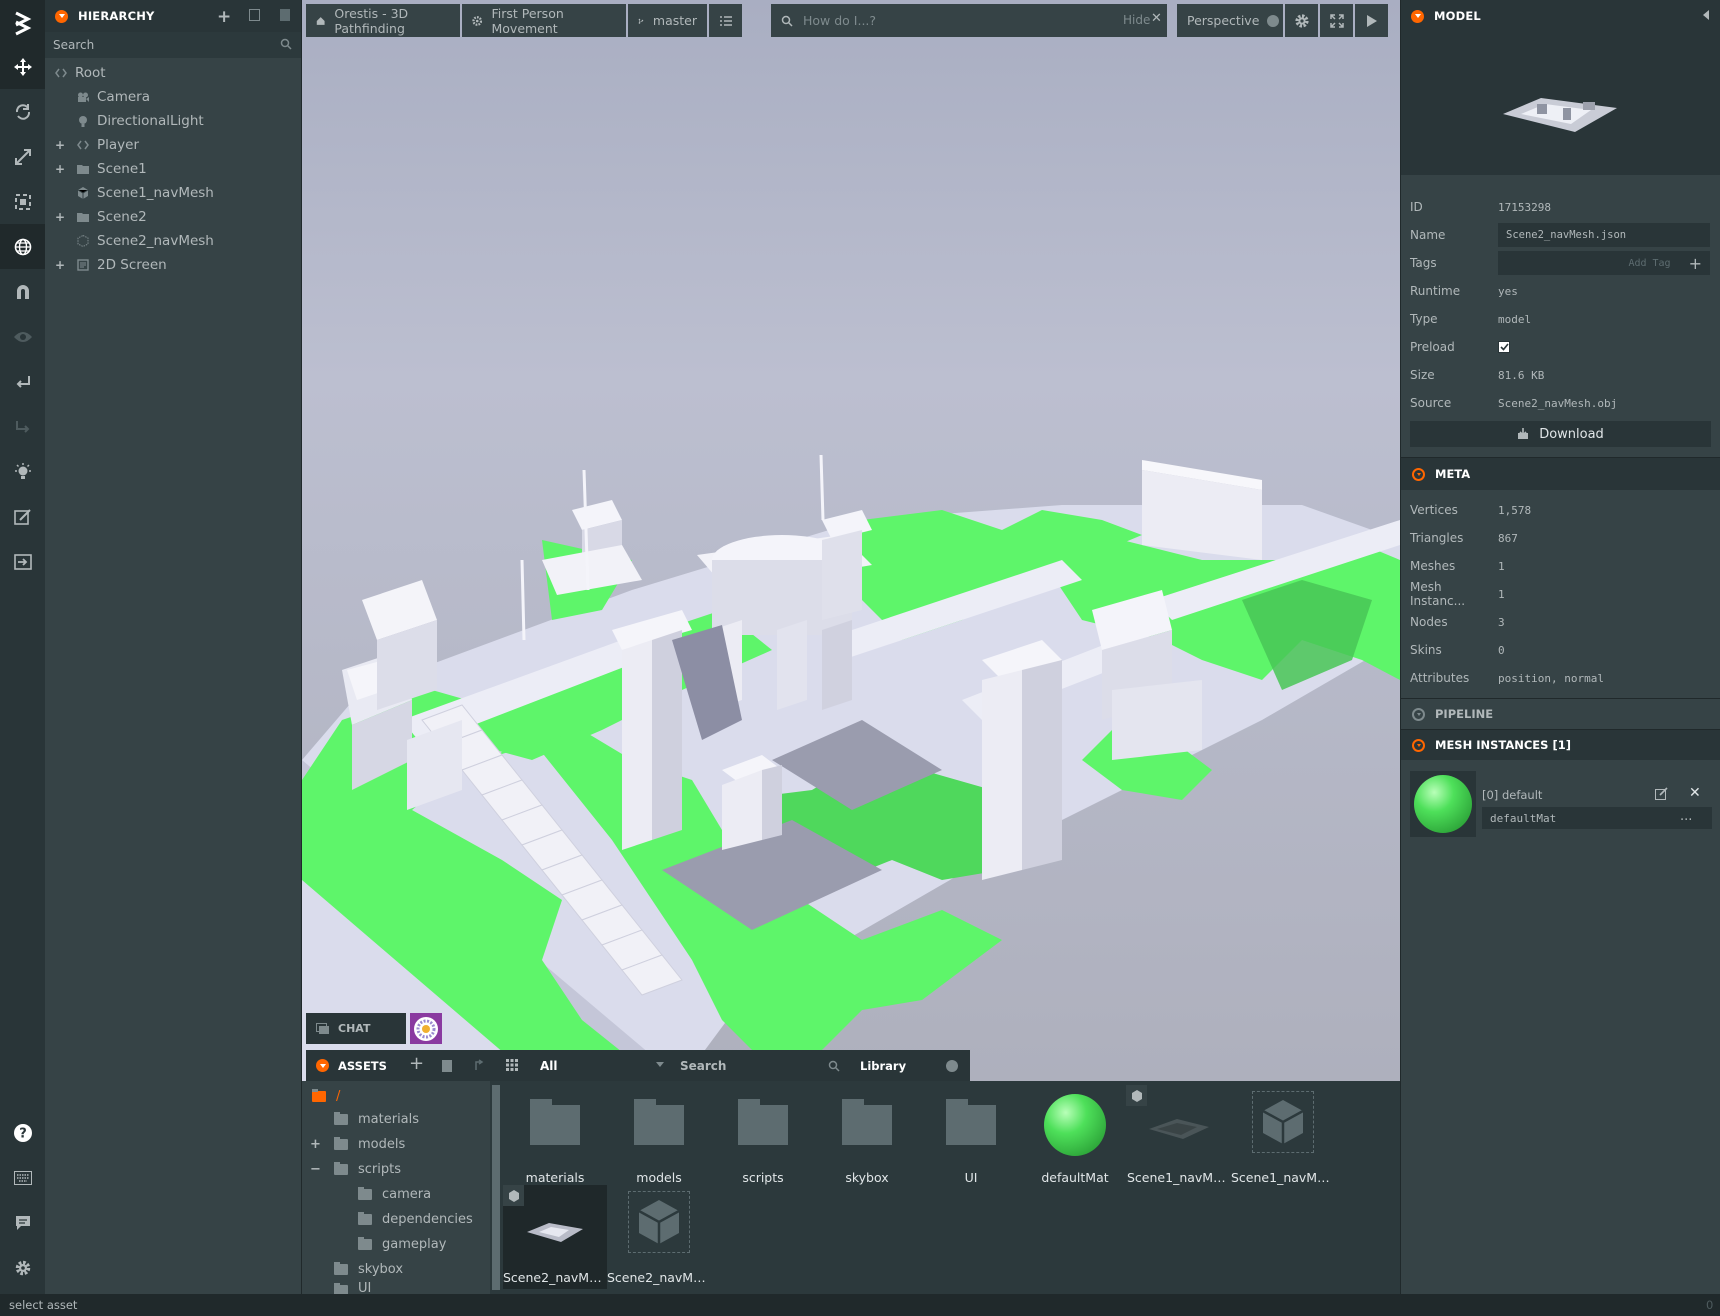  Describe the element at coordinates (22, 561) in the screenshot. I see `publish-icon` at that location.